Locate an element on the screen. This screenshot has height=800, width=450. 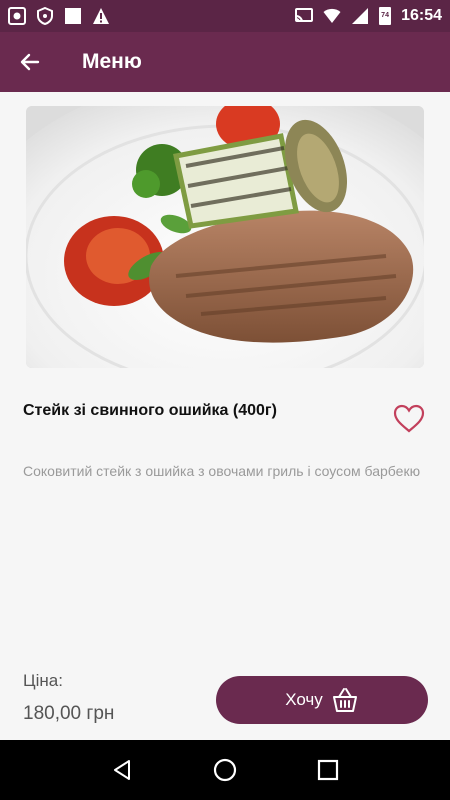
nav-back-button is located at coordinates (122, 770).